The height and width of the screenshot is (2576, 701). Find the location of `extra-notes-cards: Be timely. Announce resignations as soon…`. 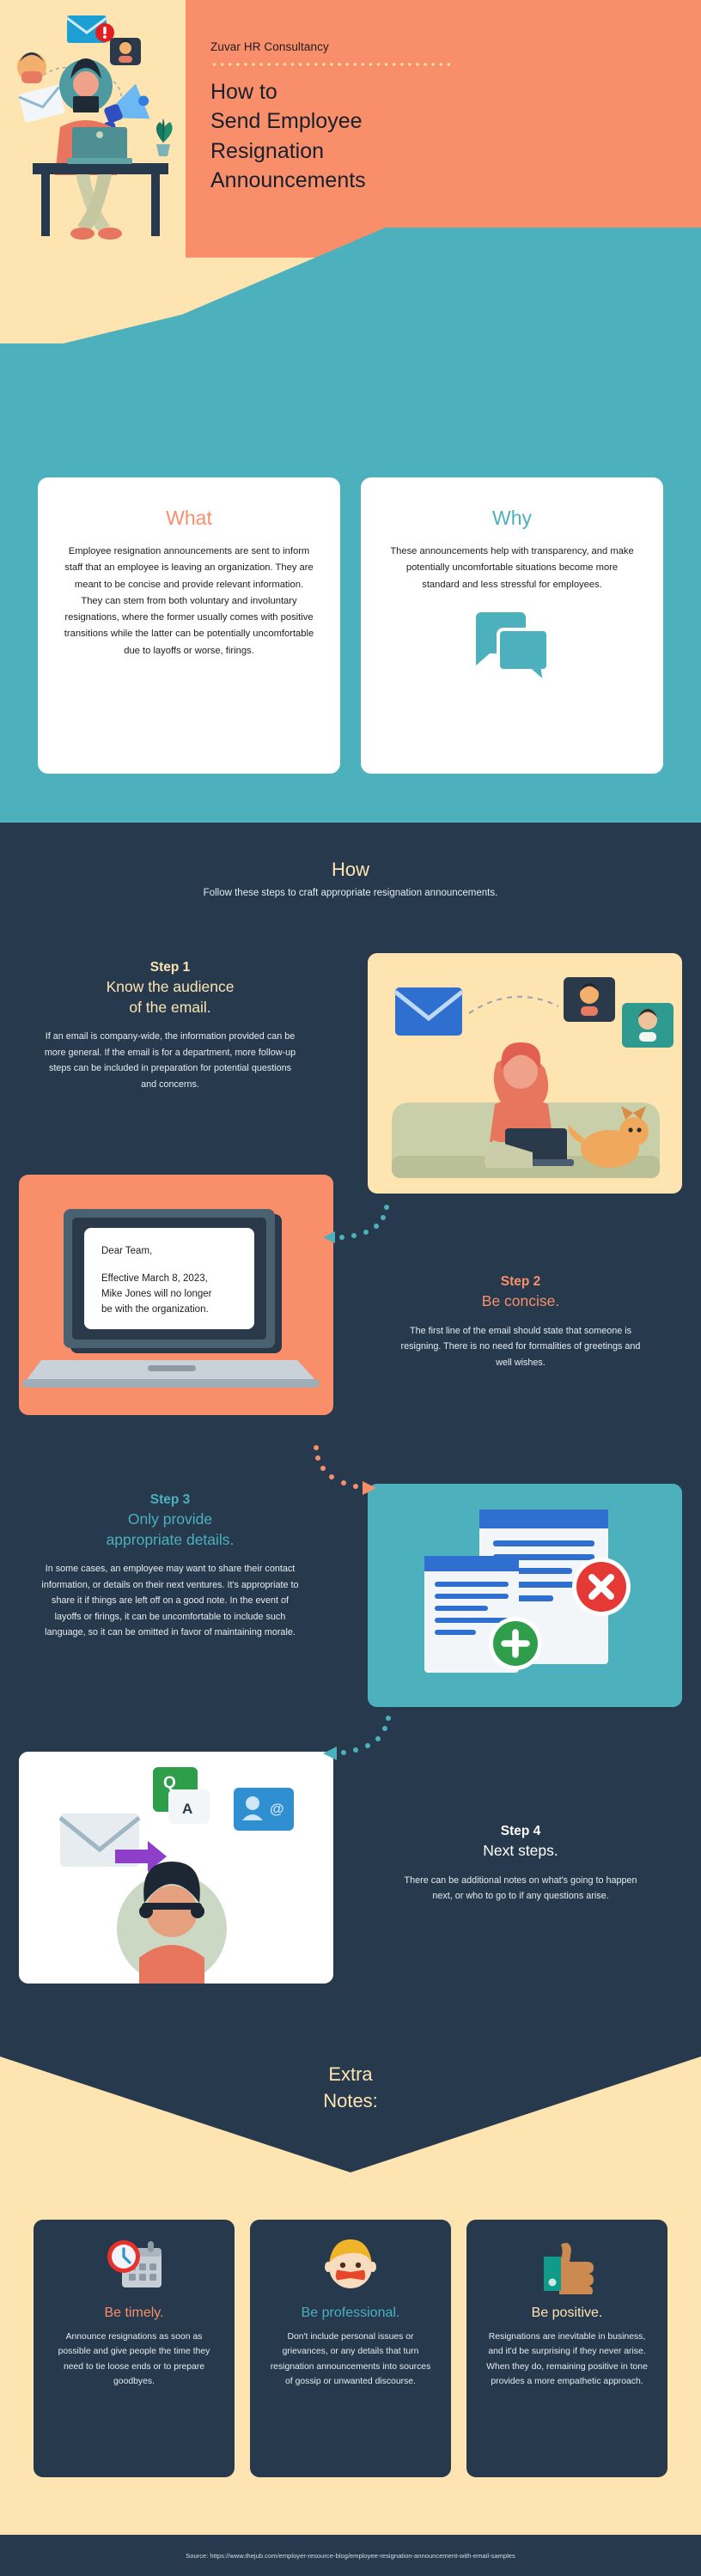

extra-notes-cards: Be timely. Announce resignations as soon… is located at coordinates (350, 2348).